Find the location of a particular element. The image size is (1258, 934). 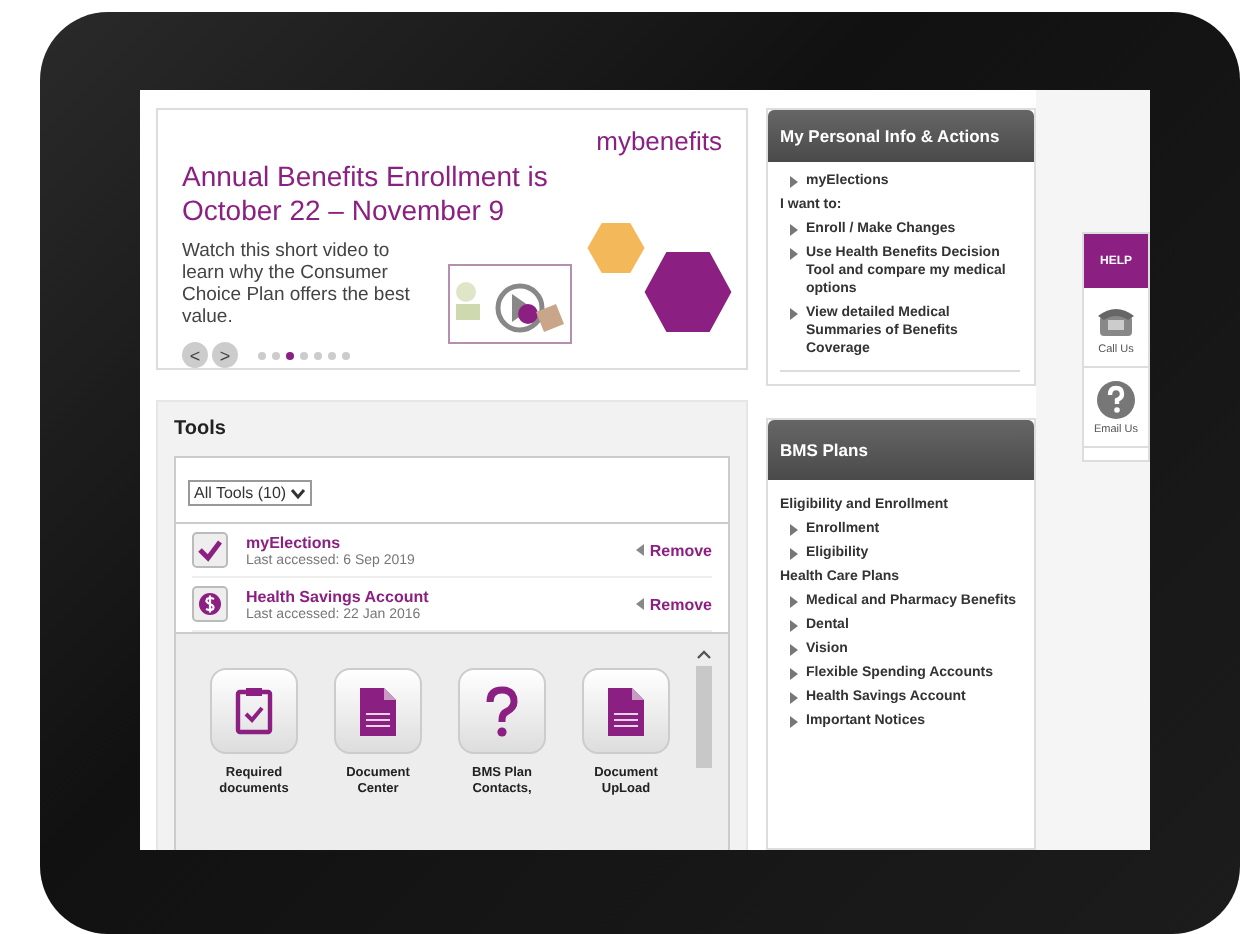

scrollbar-icon is located at coordinates (704, 708).